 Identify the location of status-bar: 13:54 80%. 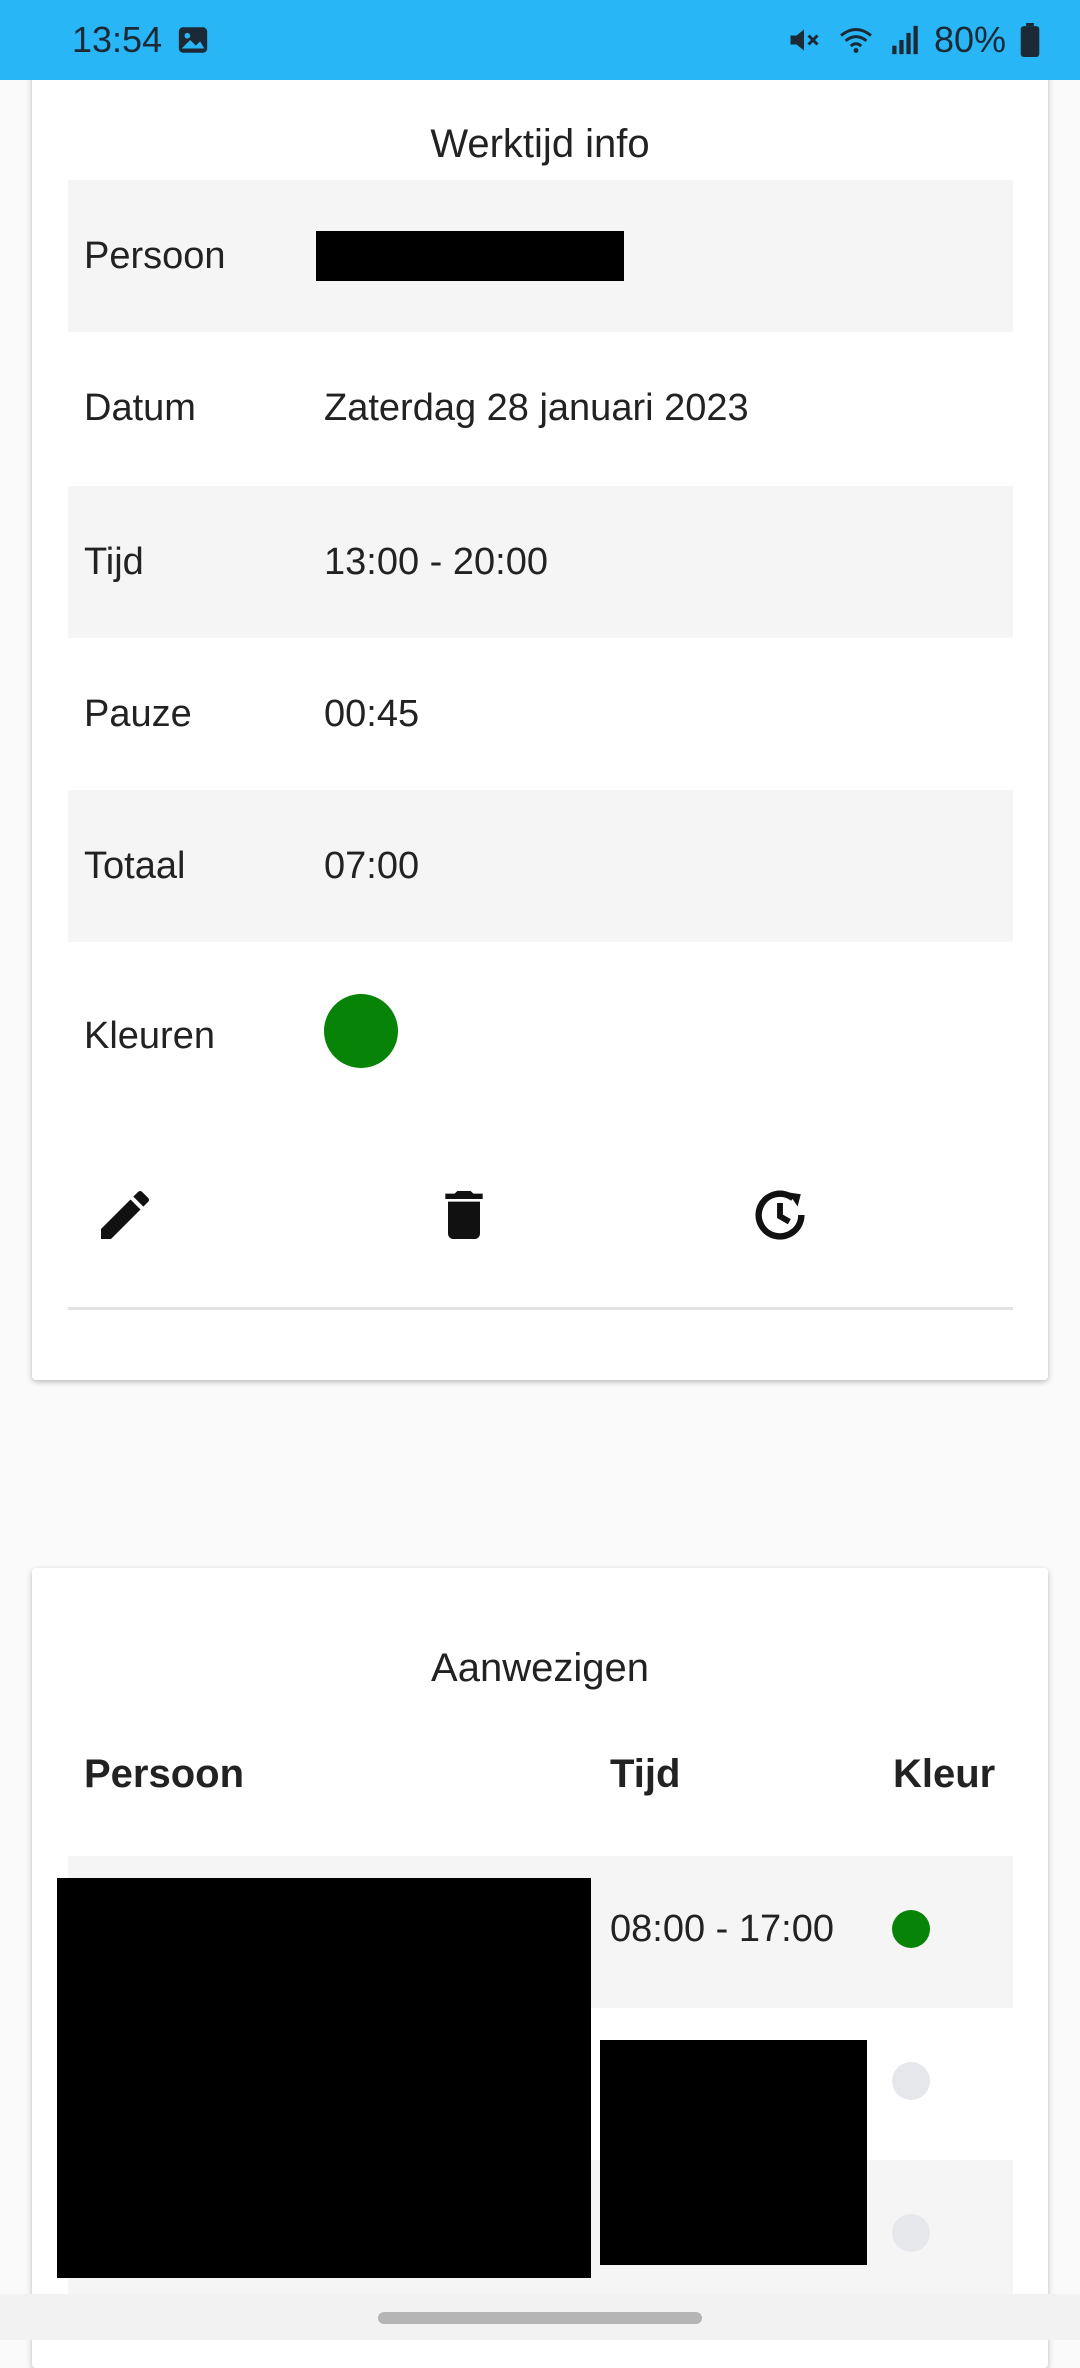
(540, 40).